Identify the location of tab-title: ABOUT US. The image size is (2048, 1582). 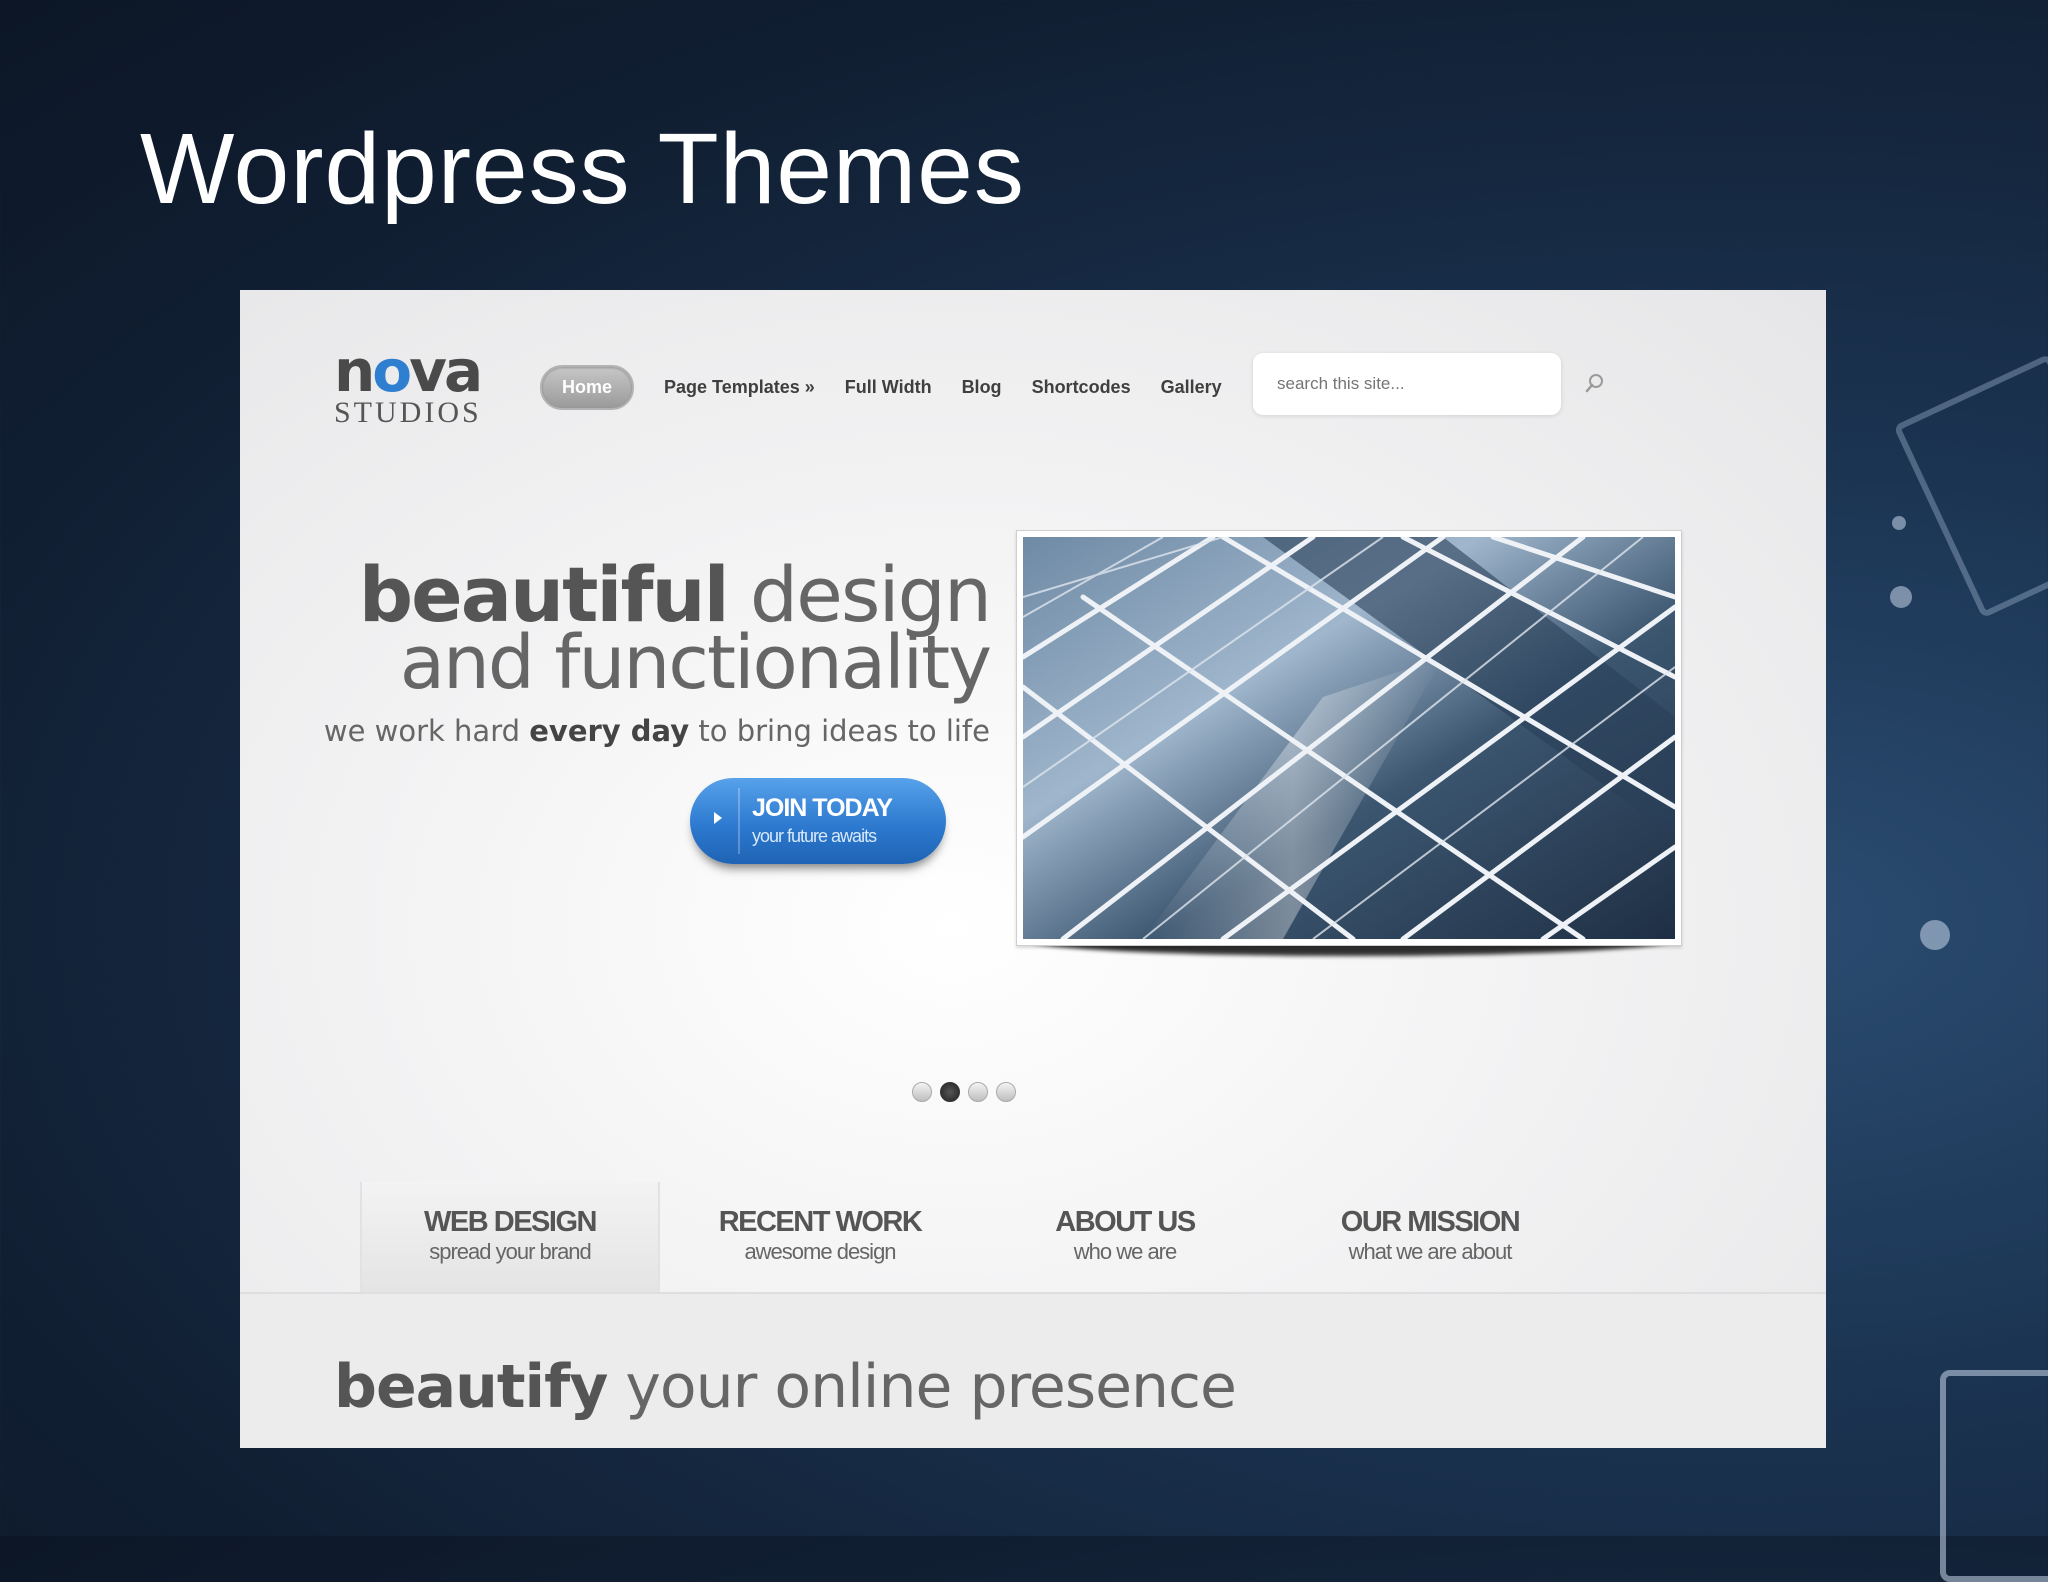
(1125, 1222).